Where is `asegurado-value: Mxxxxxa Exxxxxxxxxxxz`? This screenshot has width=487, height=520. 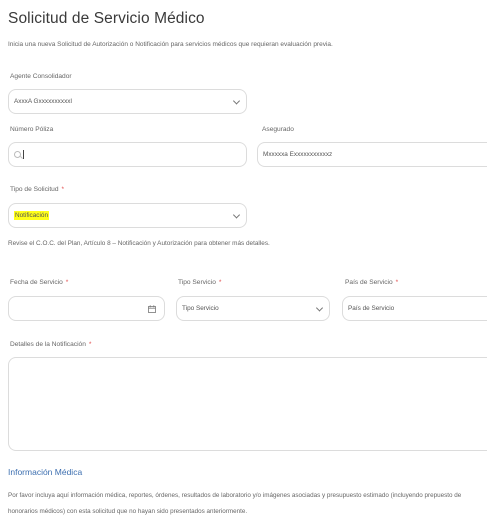 asegurado-value: Mxxxxxa Exxxxxxxxxxxz is located at coordinates (298, 154).